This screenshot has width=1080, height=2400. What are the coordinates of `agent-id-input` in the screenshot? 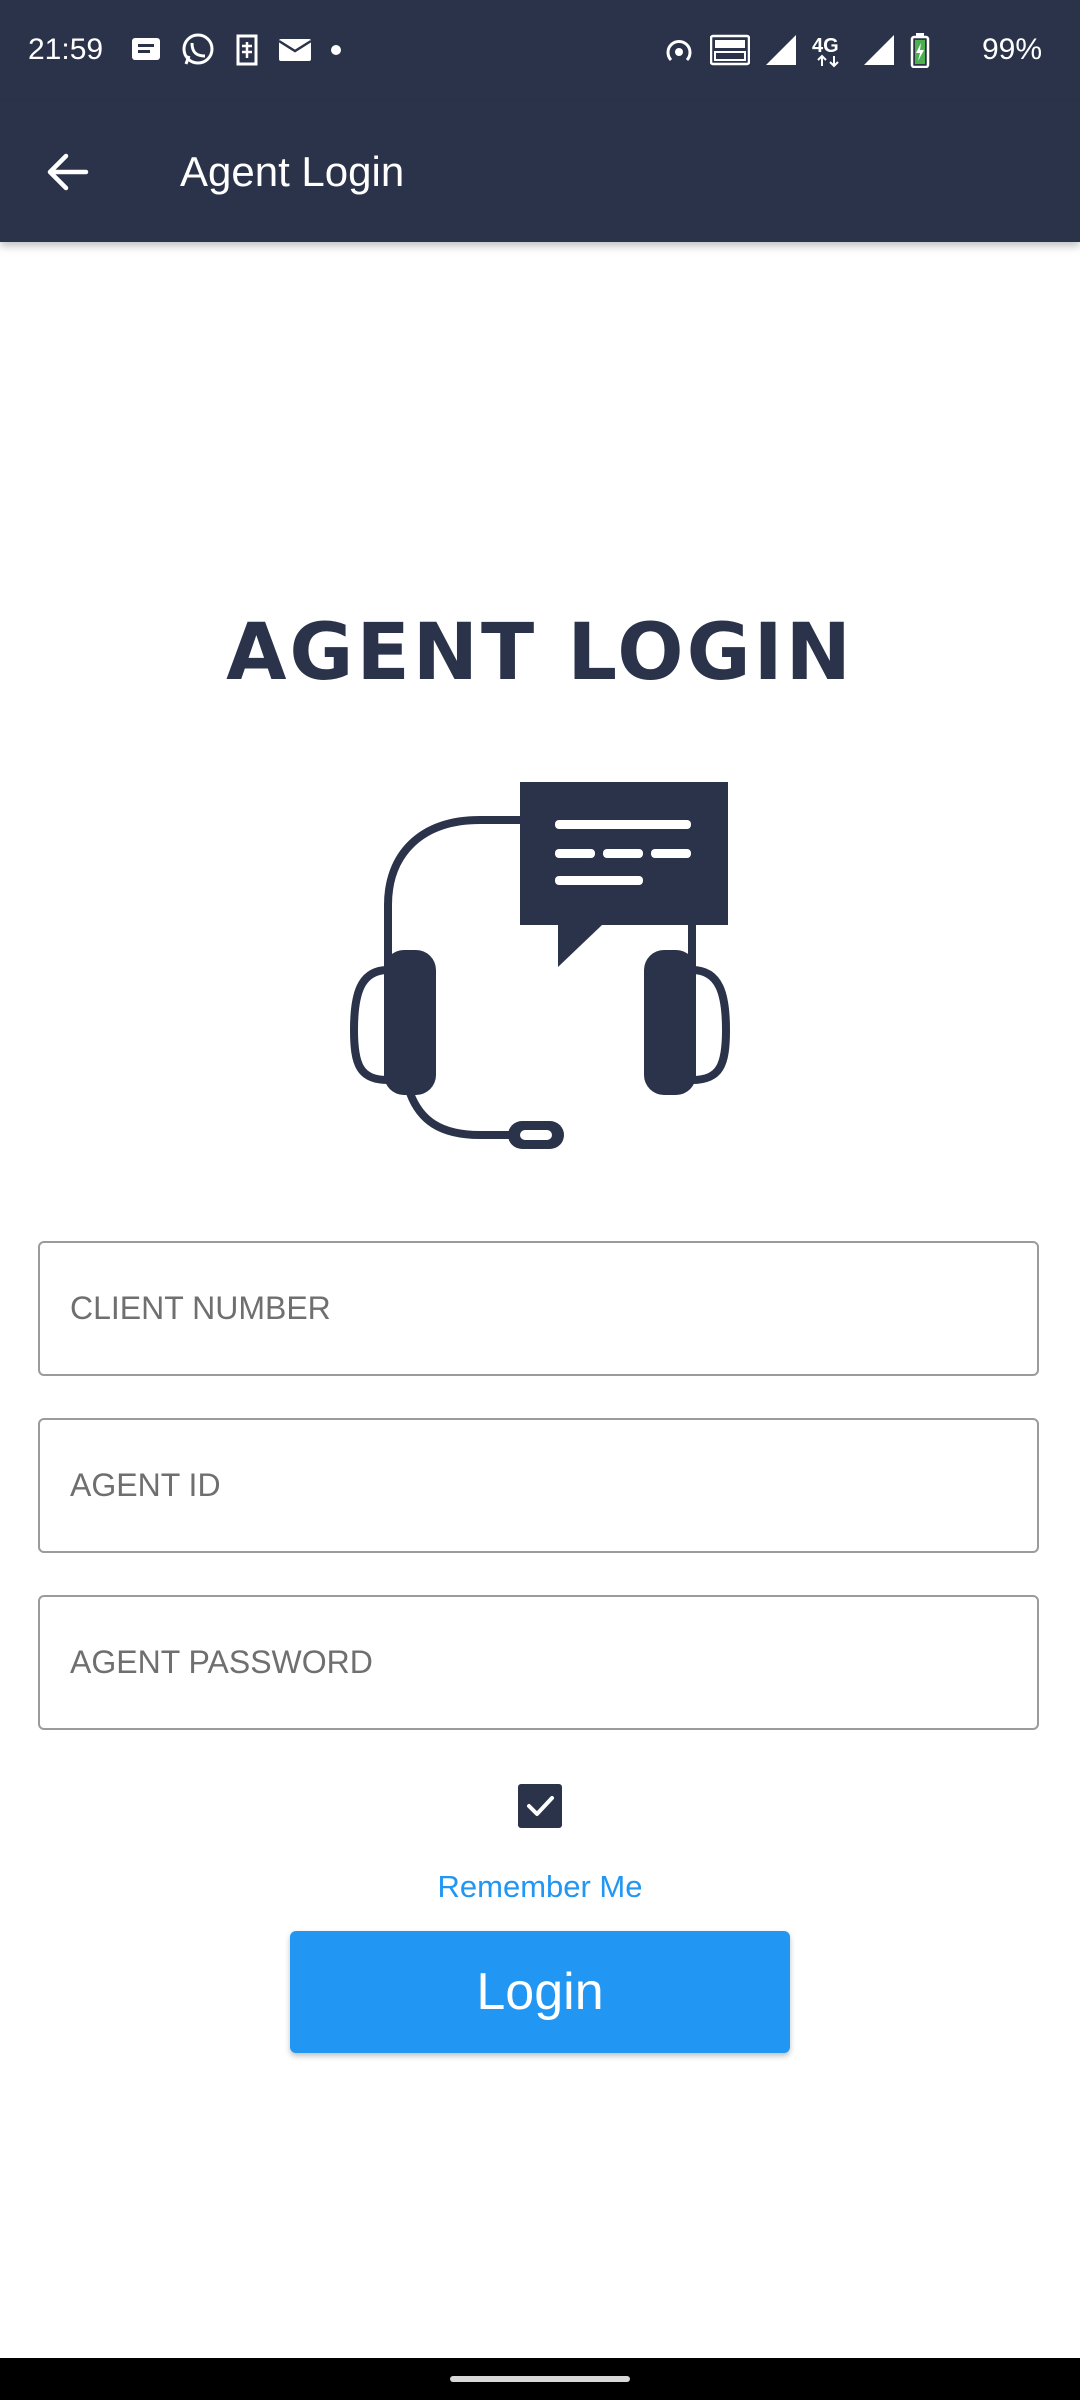 It's located at (538, 1485).